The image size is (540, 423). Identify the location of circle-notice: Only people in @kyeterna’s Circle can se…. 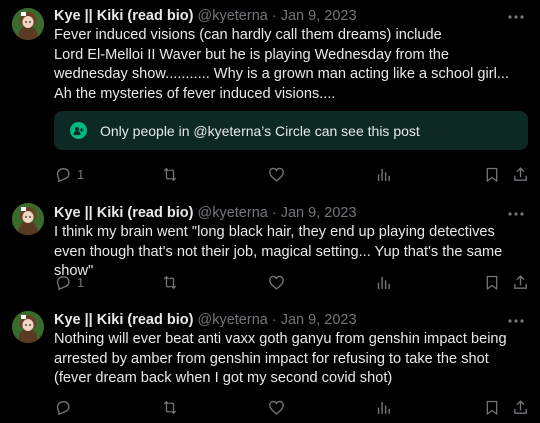
(291, 130).